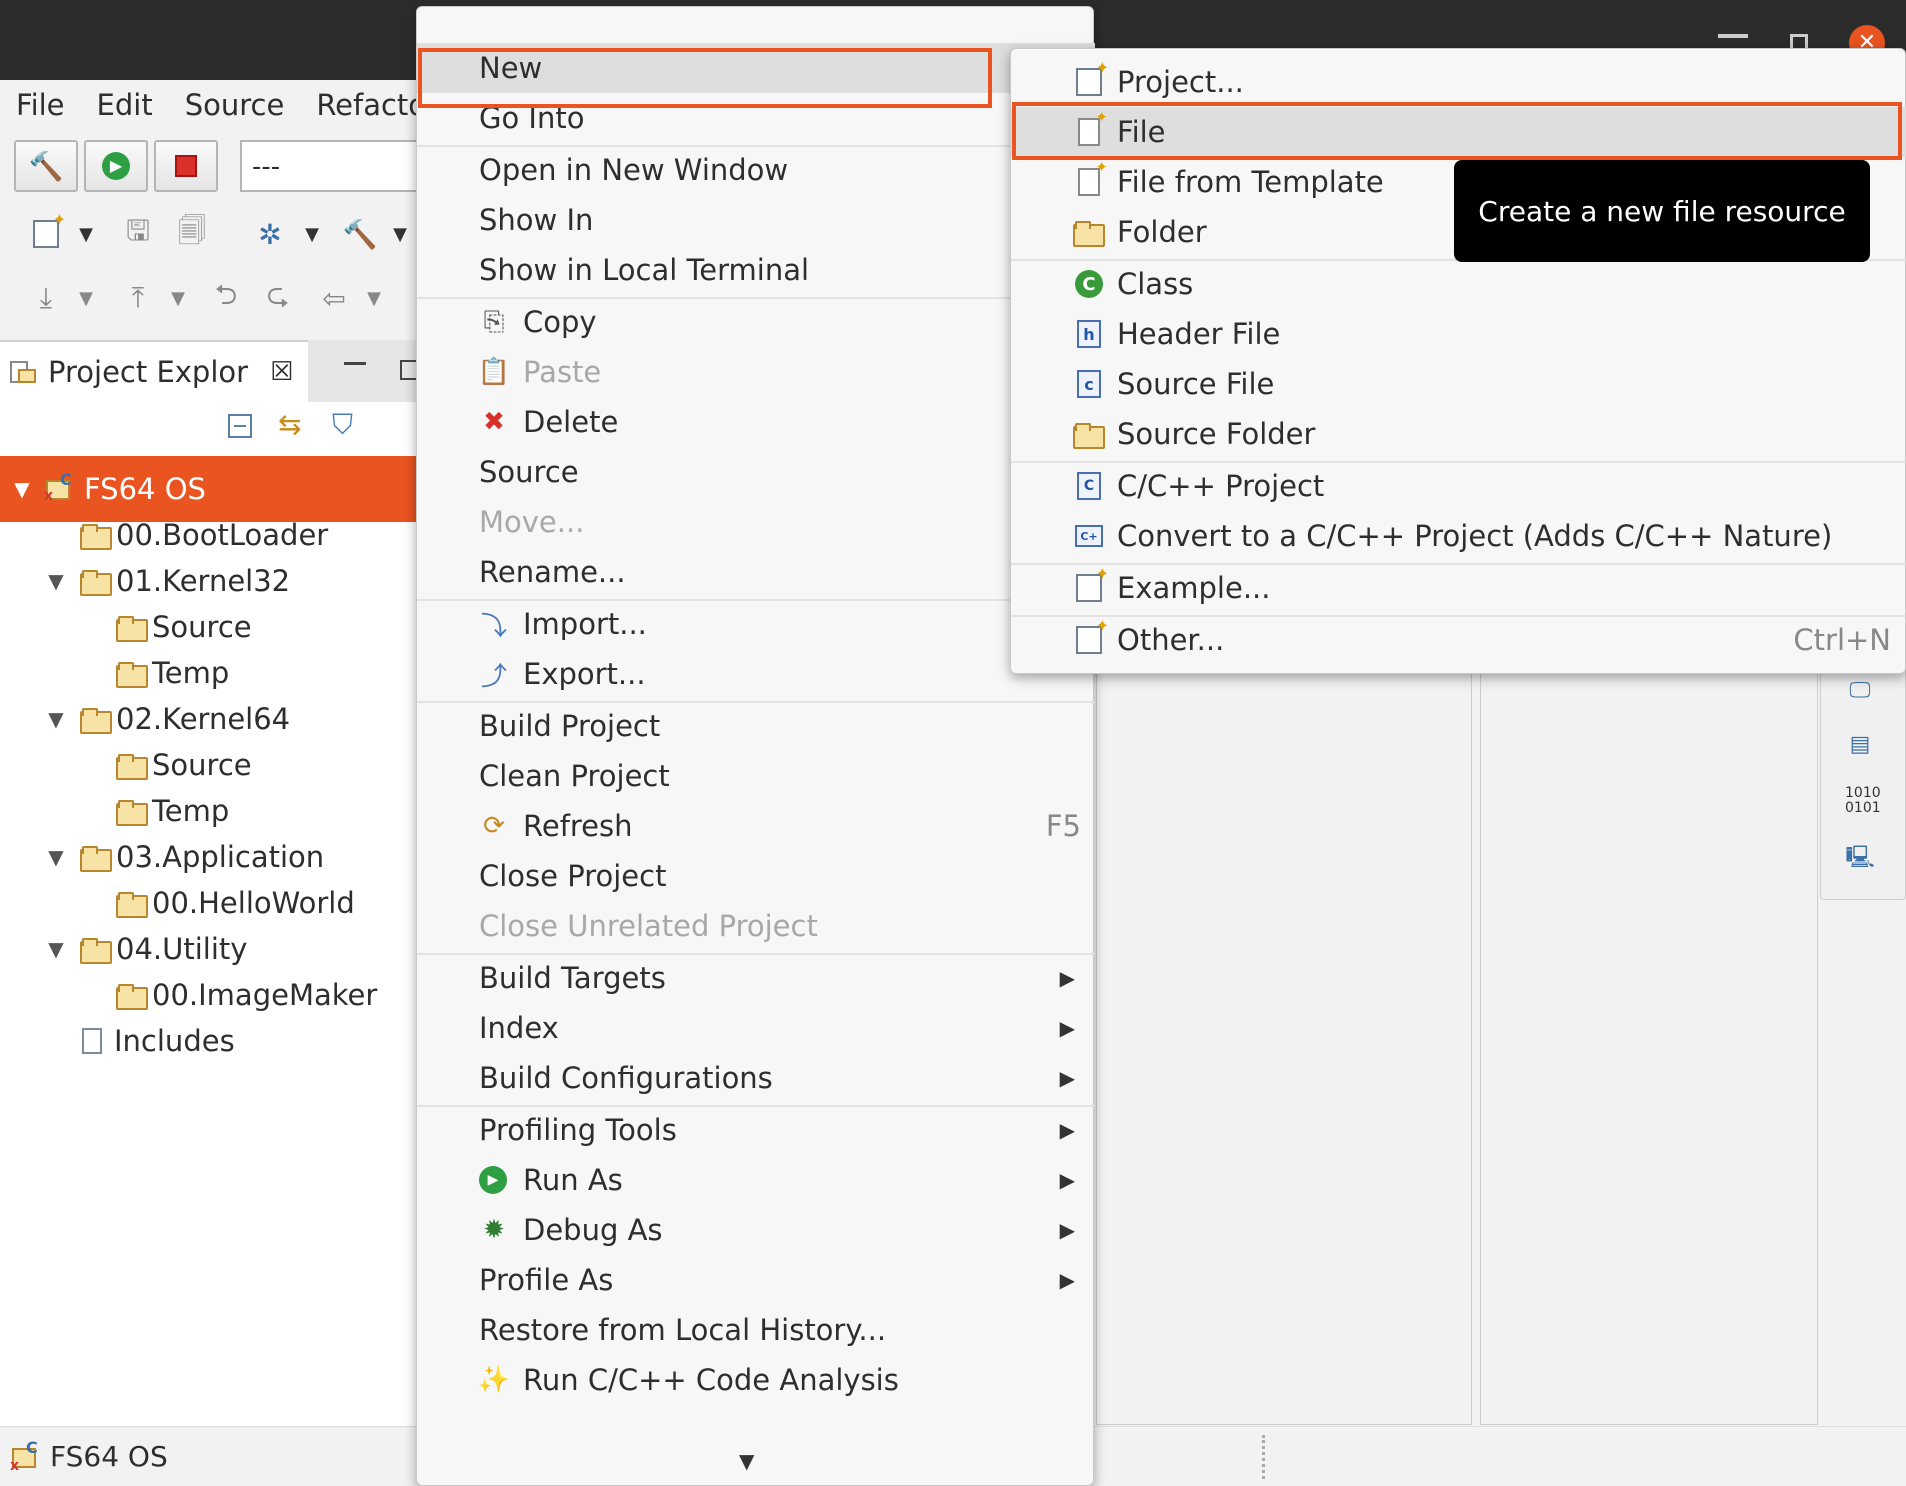 Image resolution: width=1906 pixels, height=1486 pixels. What do you see at coordinates (217, 903) in the screenshot?
I see `tree-item-00-helloworld: 00.HelloWorld` at bounding box center [217, 903].